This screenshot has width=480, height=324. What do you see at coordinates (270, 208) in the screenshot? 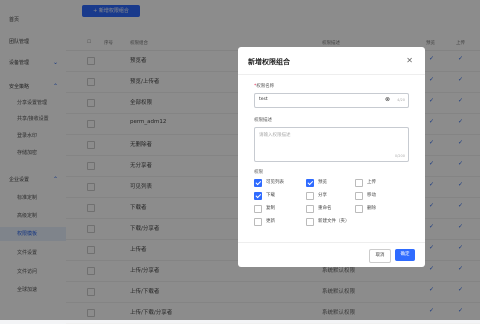
I see `permission-label: 复制` at bounding box center [270, 208].